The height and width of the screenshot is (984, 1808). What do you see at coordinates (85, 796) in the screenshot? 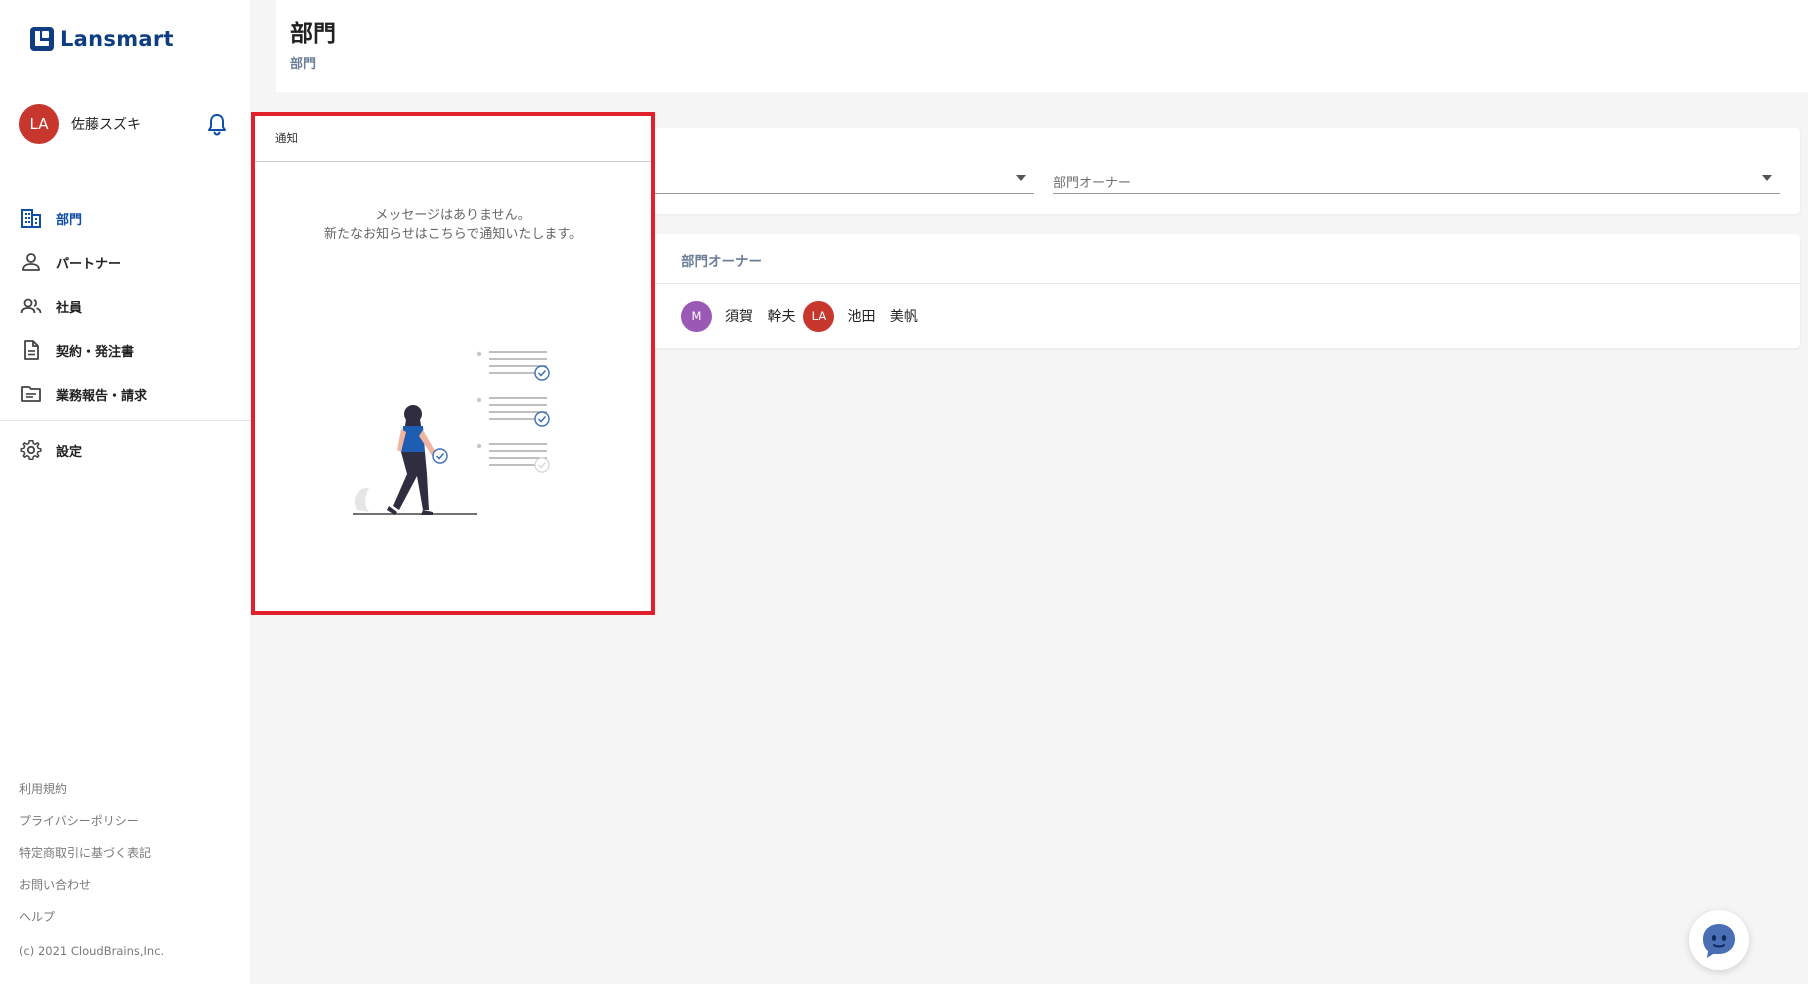
I see `footer-link-terms: 利用規約` at bounding box center [85, 796].